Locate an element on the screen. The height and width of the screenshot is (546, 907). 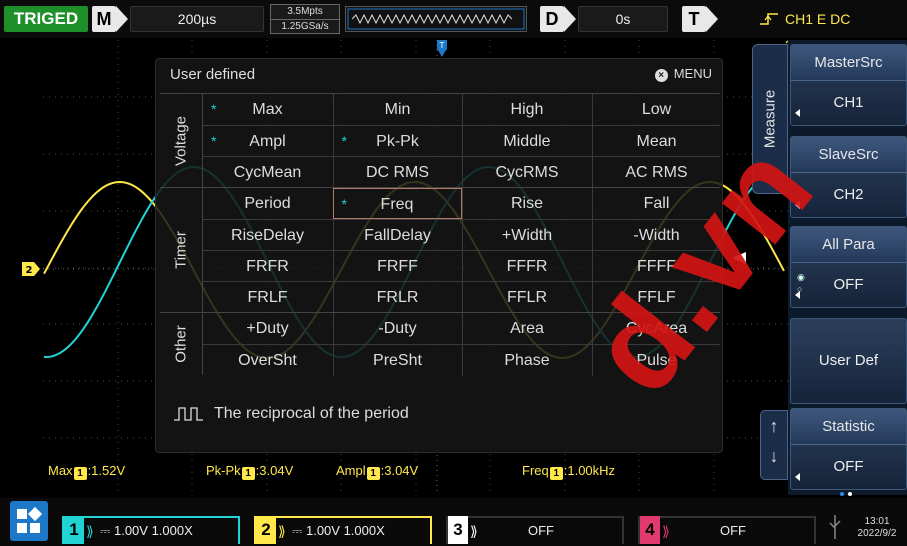
measure-item-label: FFFF is located at coordinates (656, 266).